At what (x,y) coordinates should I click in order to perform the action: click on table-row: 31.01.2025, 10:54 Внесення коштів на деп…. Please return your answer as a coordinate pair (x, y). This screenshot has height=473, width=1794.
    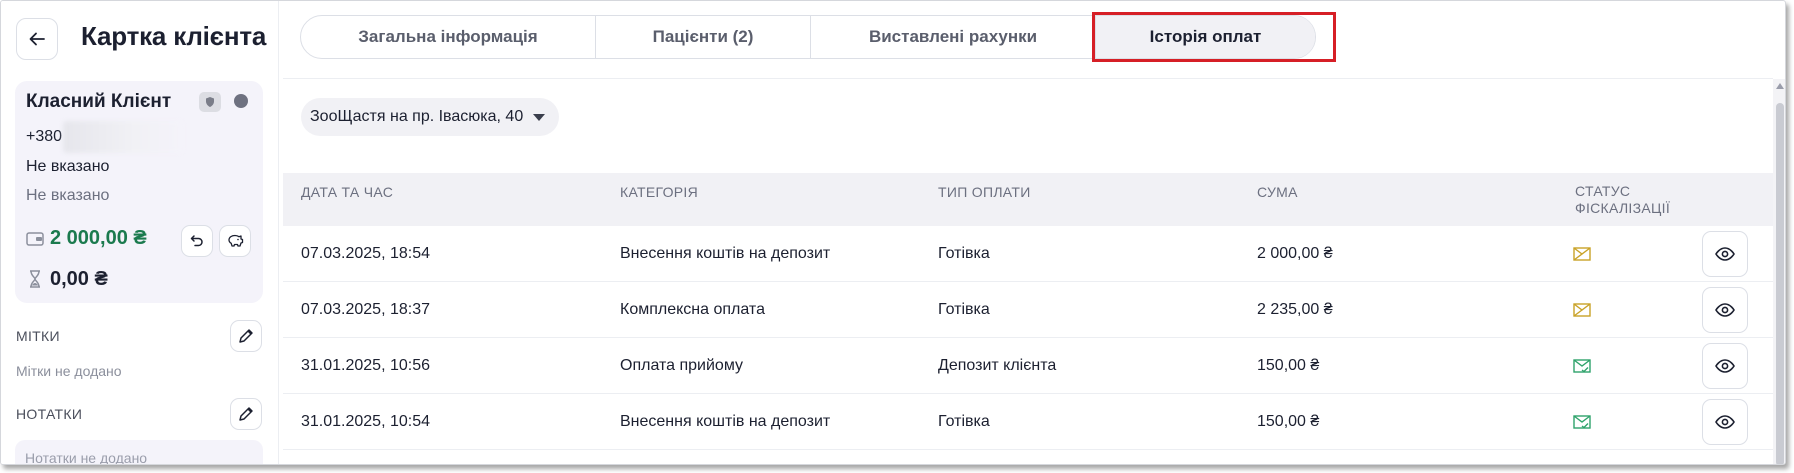
    Looking at the image, I should click on (1028, 422).